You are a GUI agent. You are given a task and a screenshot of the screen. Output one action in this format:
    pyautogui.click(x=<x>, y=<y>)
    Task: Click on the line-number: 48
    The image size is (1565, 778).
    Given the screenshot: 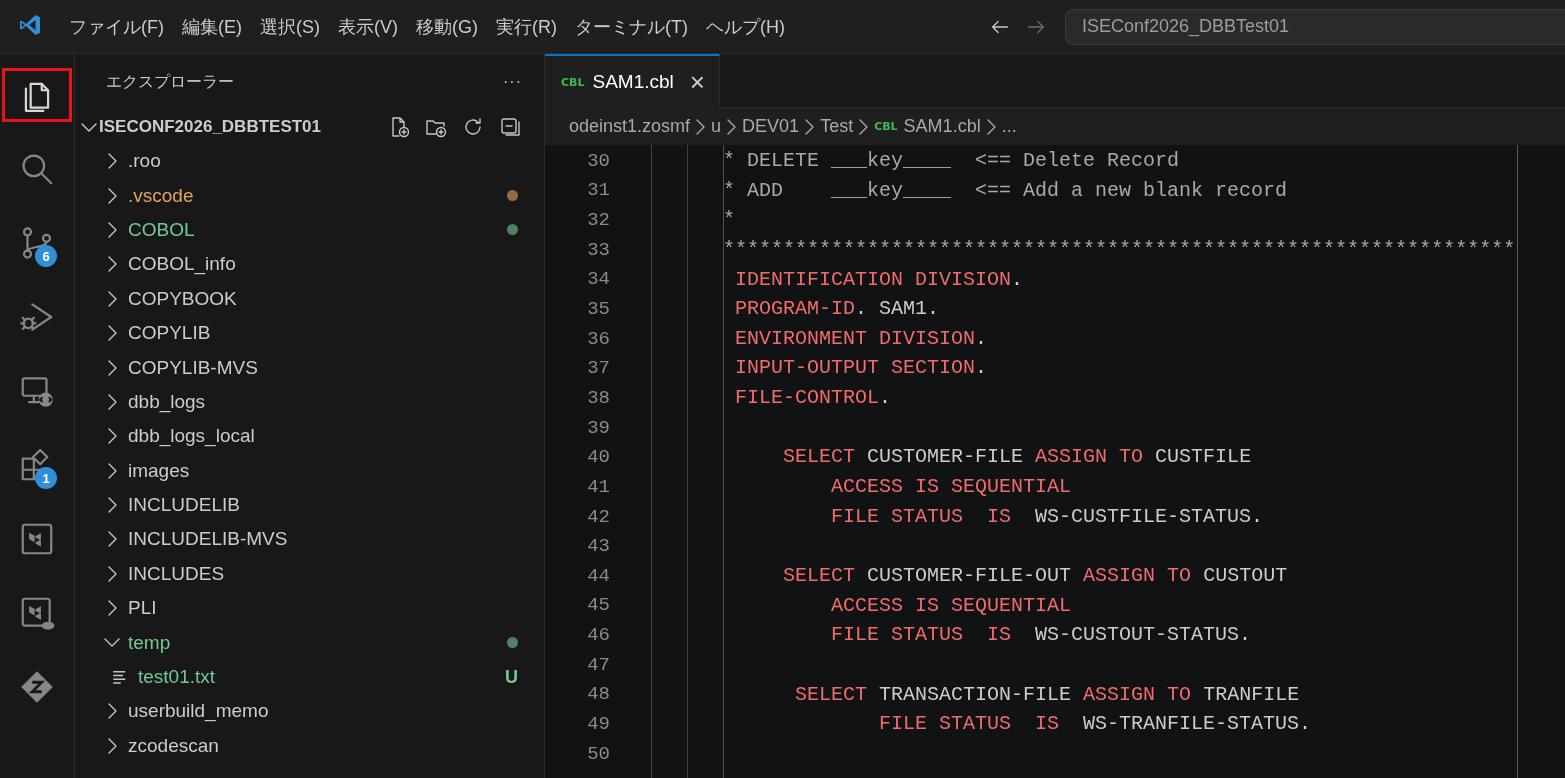 What is the action you would take?
    pyautogui.click(x=598, y=694)
    